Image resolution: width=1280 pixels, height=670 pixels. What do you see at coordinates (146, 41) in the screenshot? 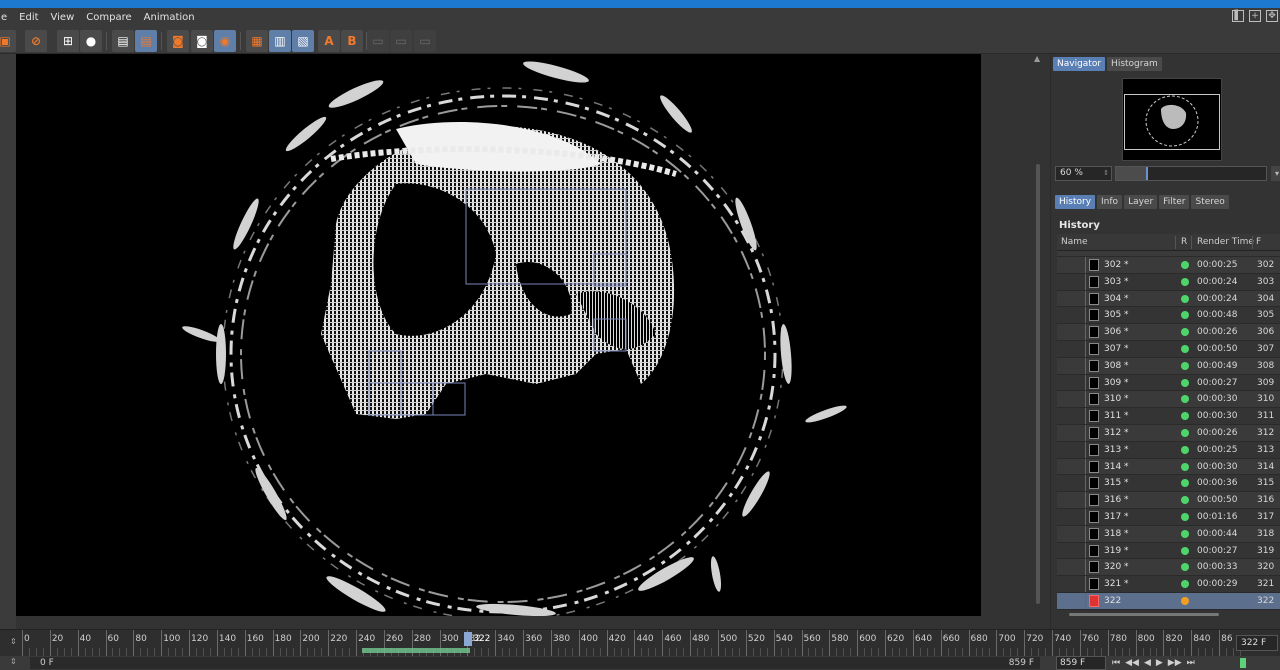
I see `active-layer-icon: ▤` at bounding box center [146, 41].